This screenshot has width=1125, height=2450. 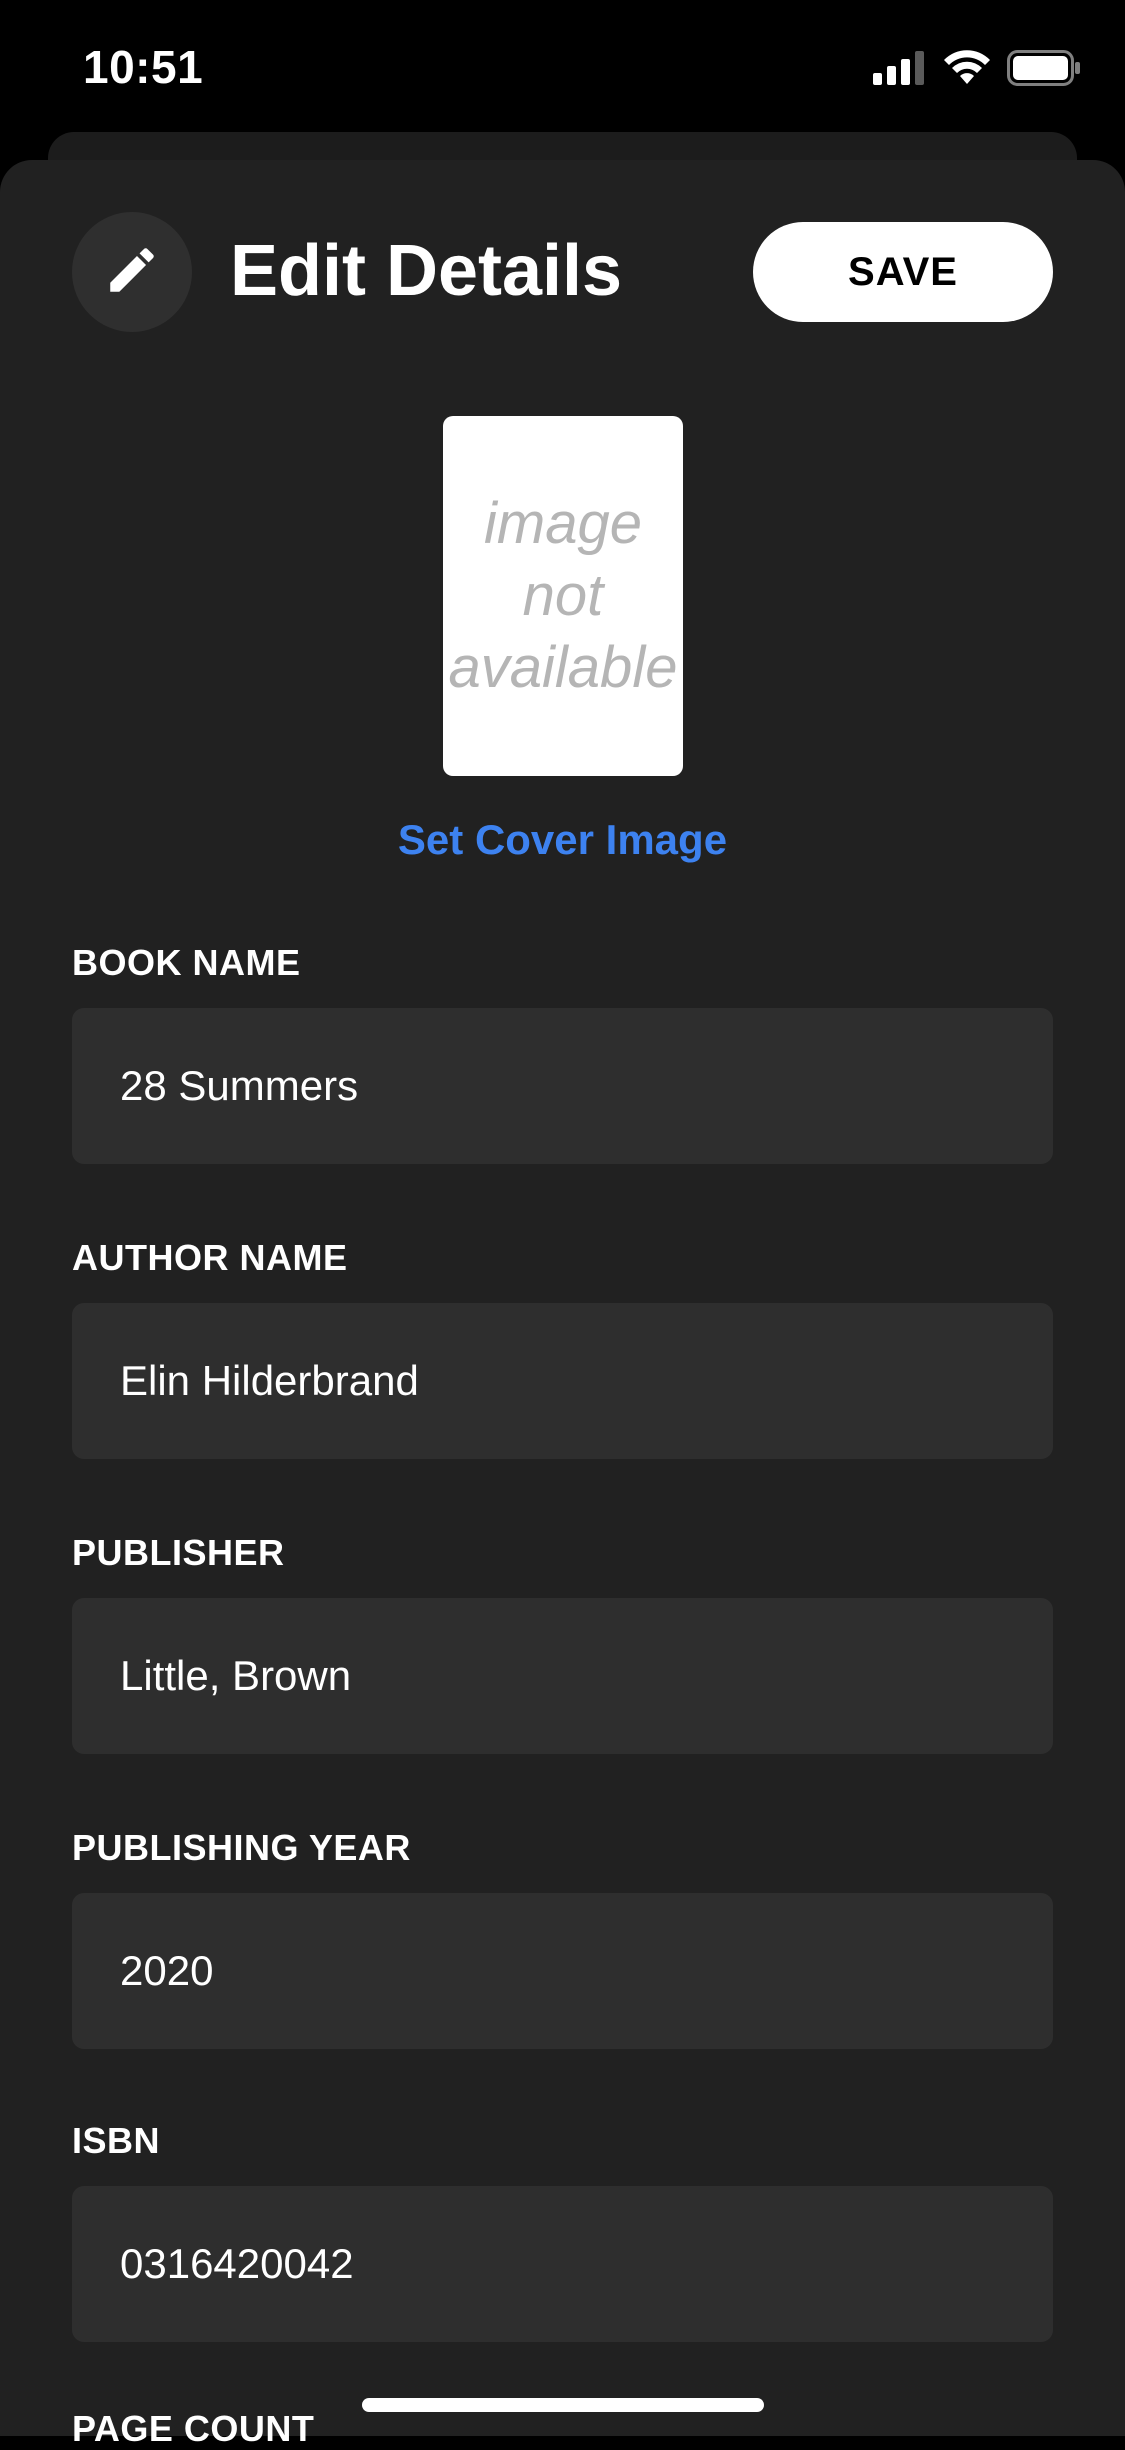 What do you see at coordinates (562, 1381) in the screenshot?
I see `author-name-field: Elin Hilderbrand` at bounding box center [562, 1381].